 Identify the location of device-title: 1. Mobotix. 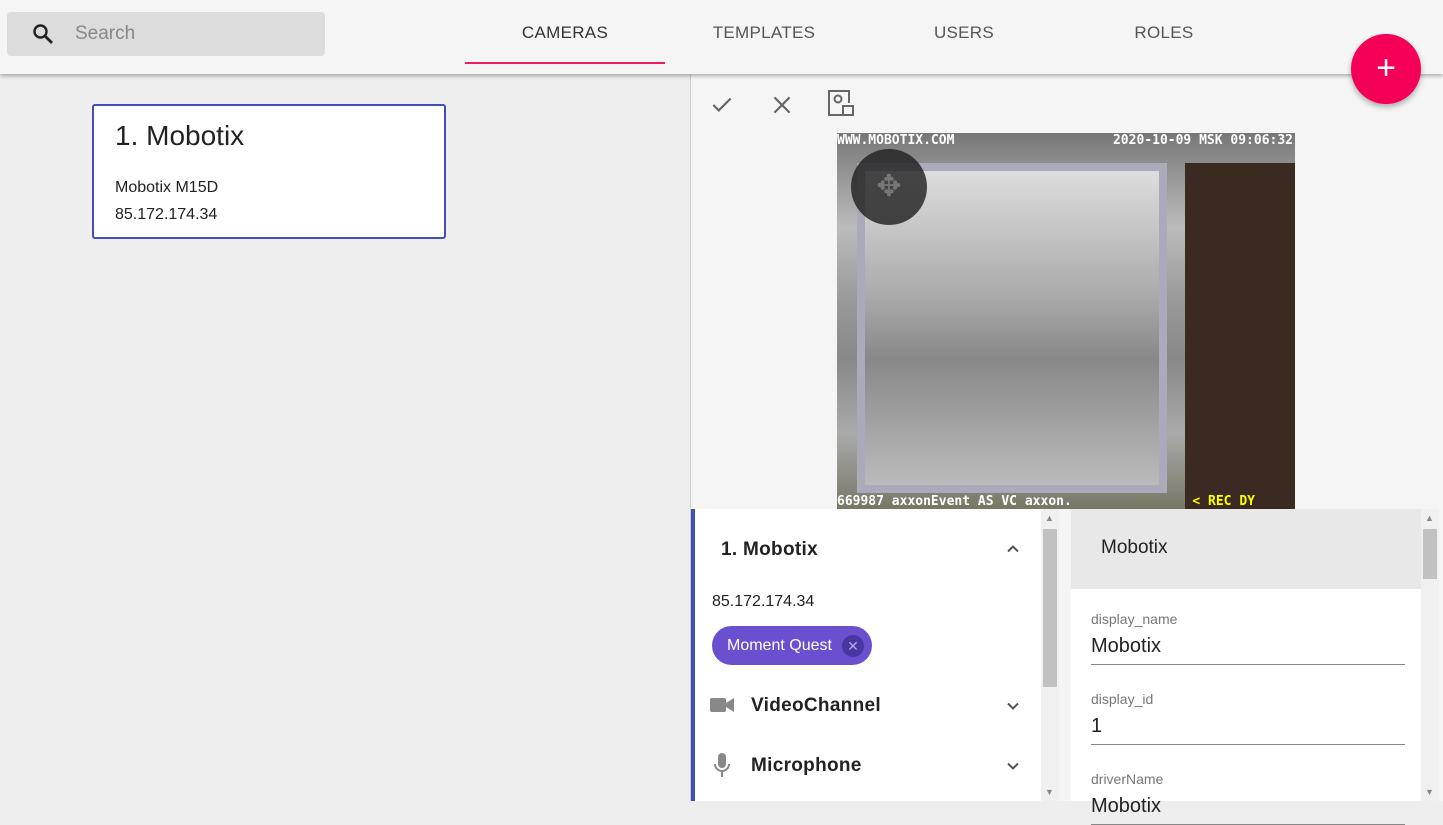
(769, 550).